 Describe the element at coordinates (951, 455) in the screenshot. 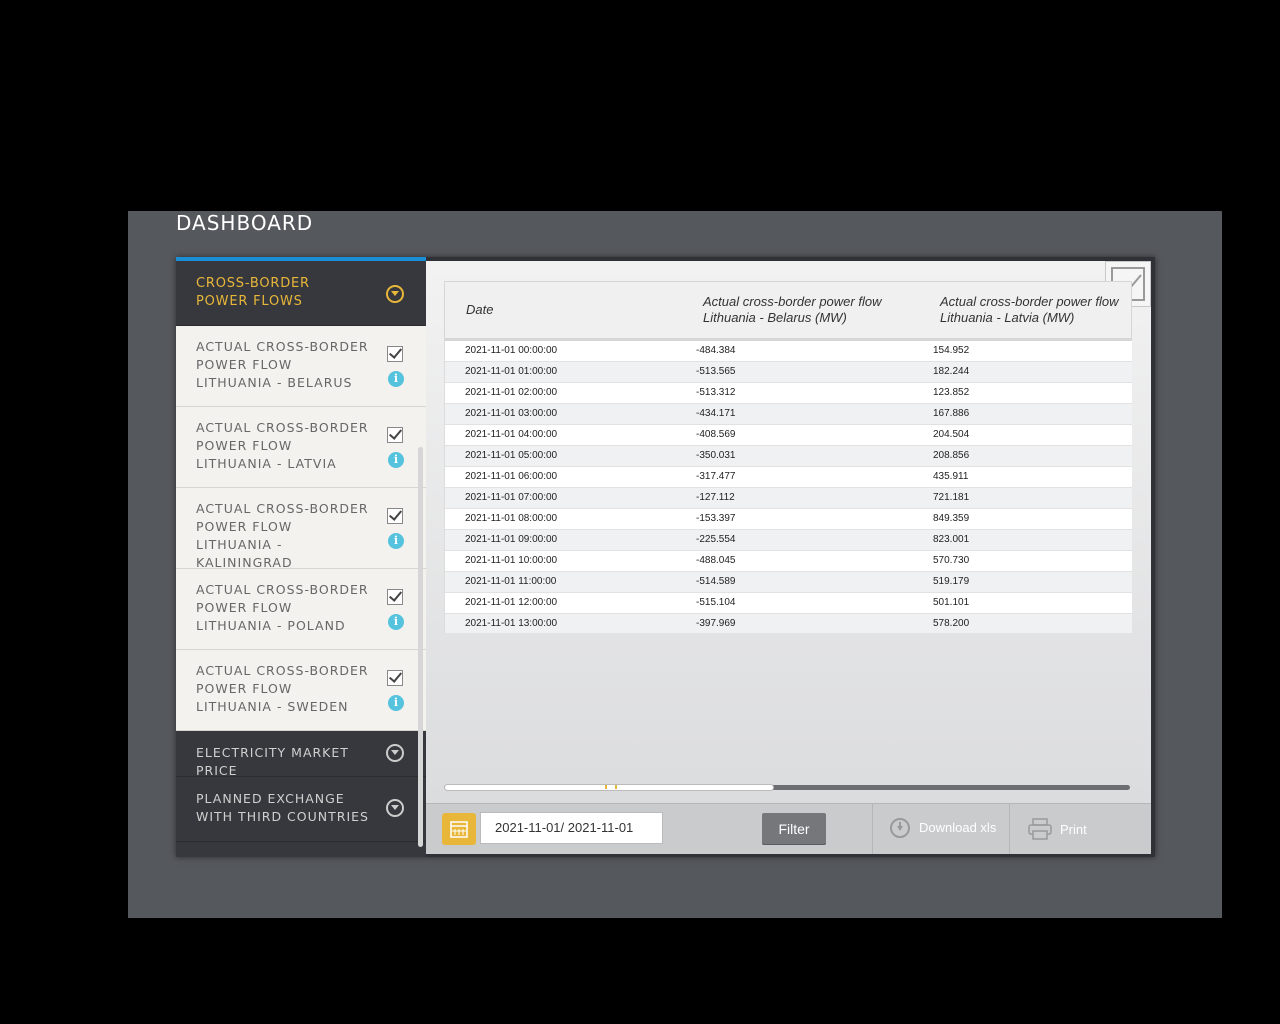

I see `table-cell: 208.856` at that location.